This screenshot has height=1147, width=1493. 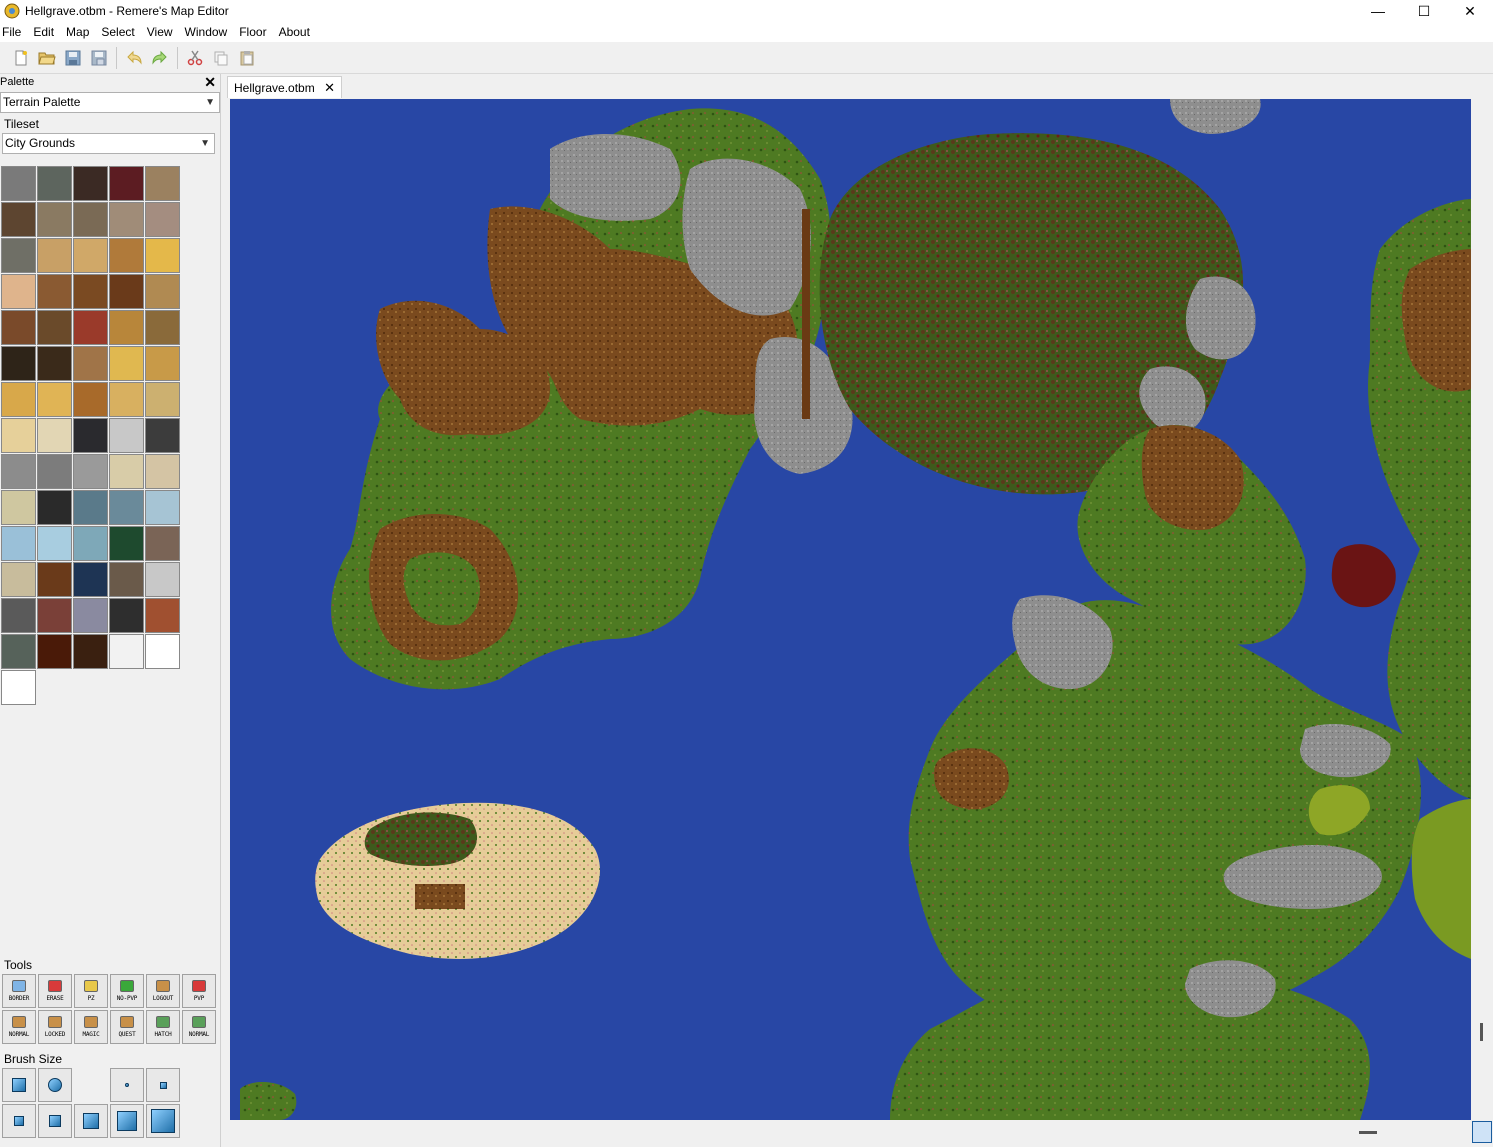 What do you see at coordinates (206, 32) in the screenshot?
I see `menu-window: Window` at bounding box center [206, 32].